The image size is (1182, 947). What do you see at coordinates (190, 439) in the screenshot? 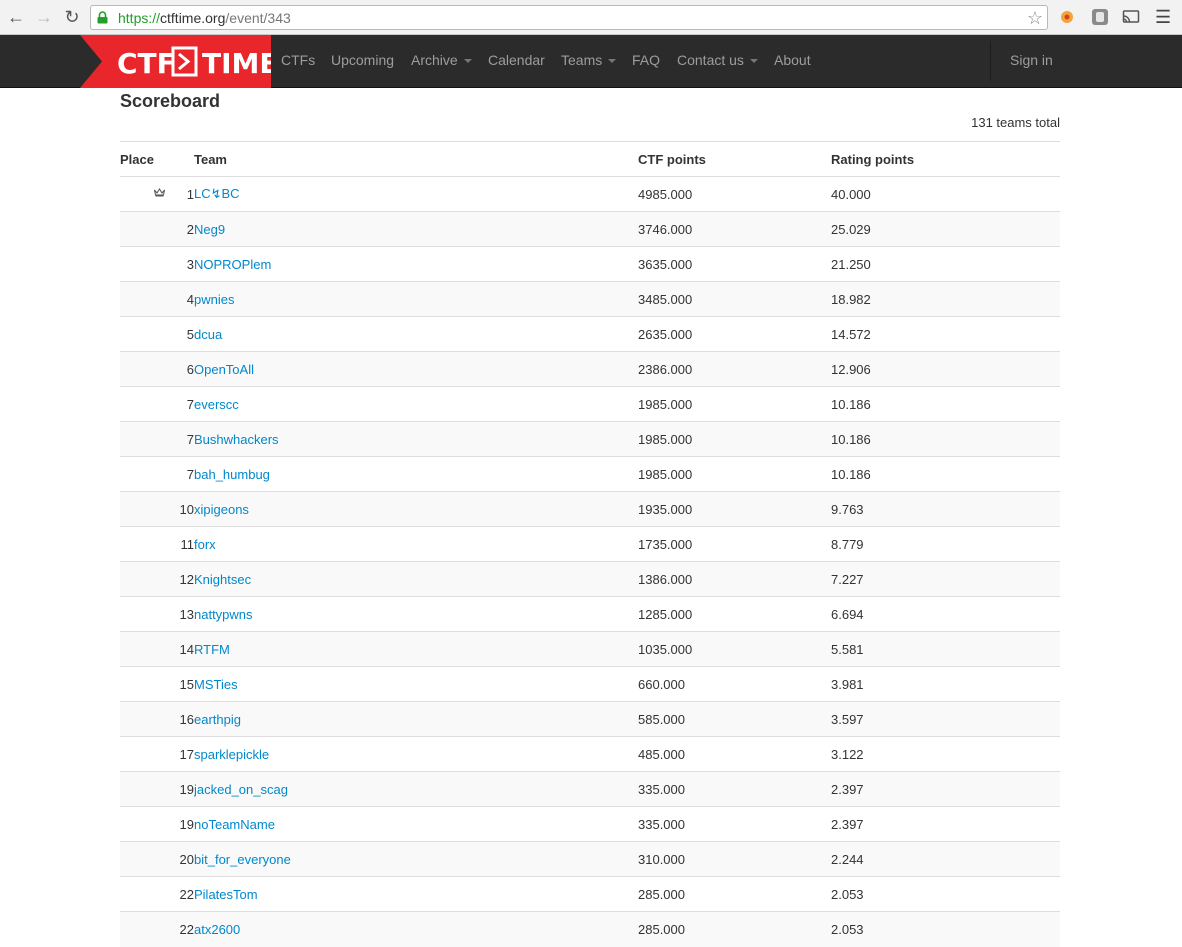
I see `place-value: 7` at bounding box center [190, 439].